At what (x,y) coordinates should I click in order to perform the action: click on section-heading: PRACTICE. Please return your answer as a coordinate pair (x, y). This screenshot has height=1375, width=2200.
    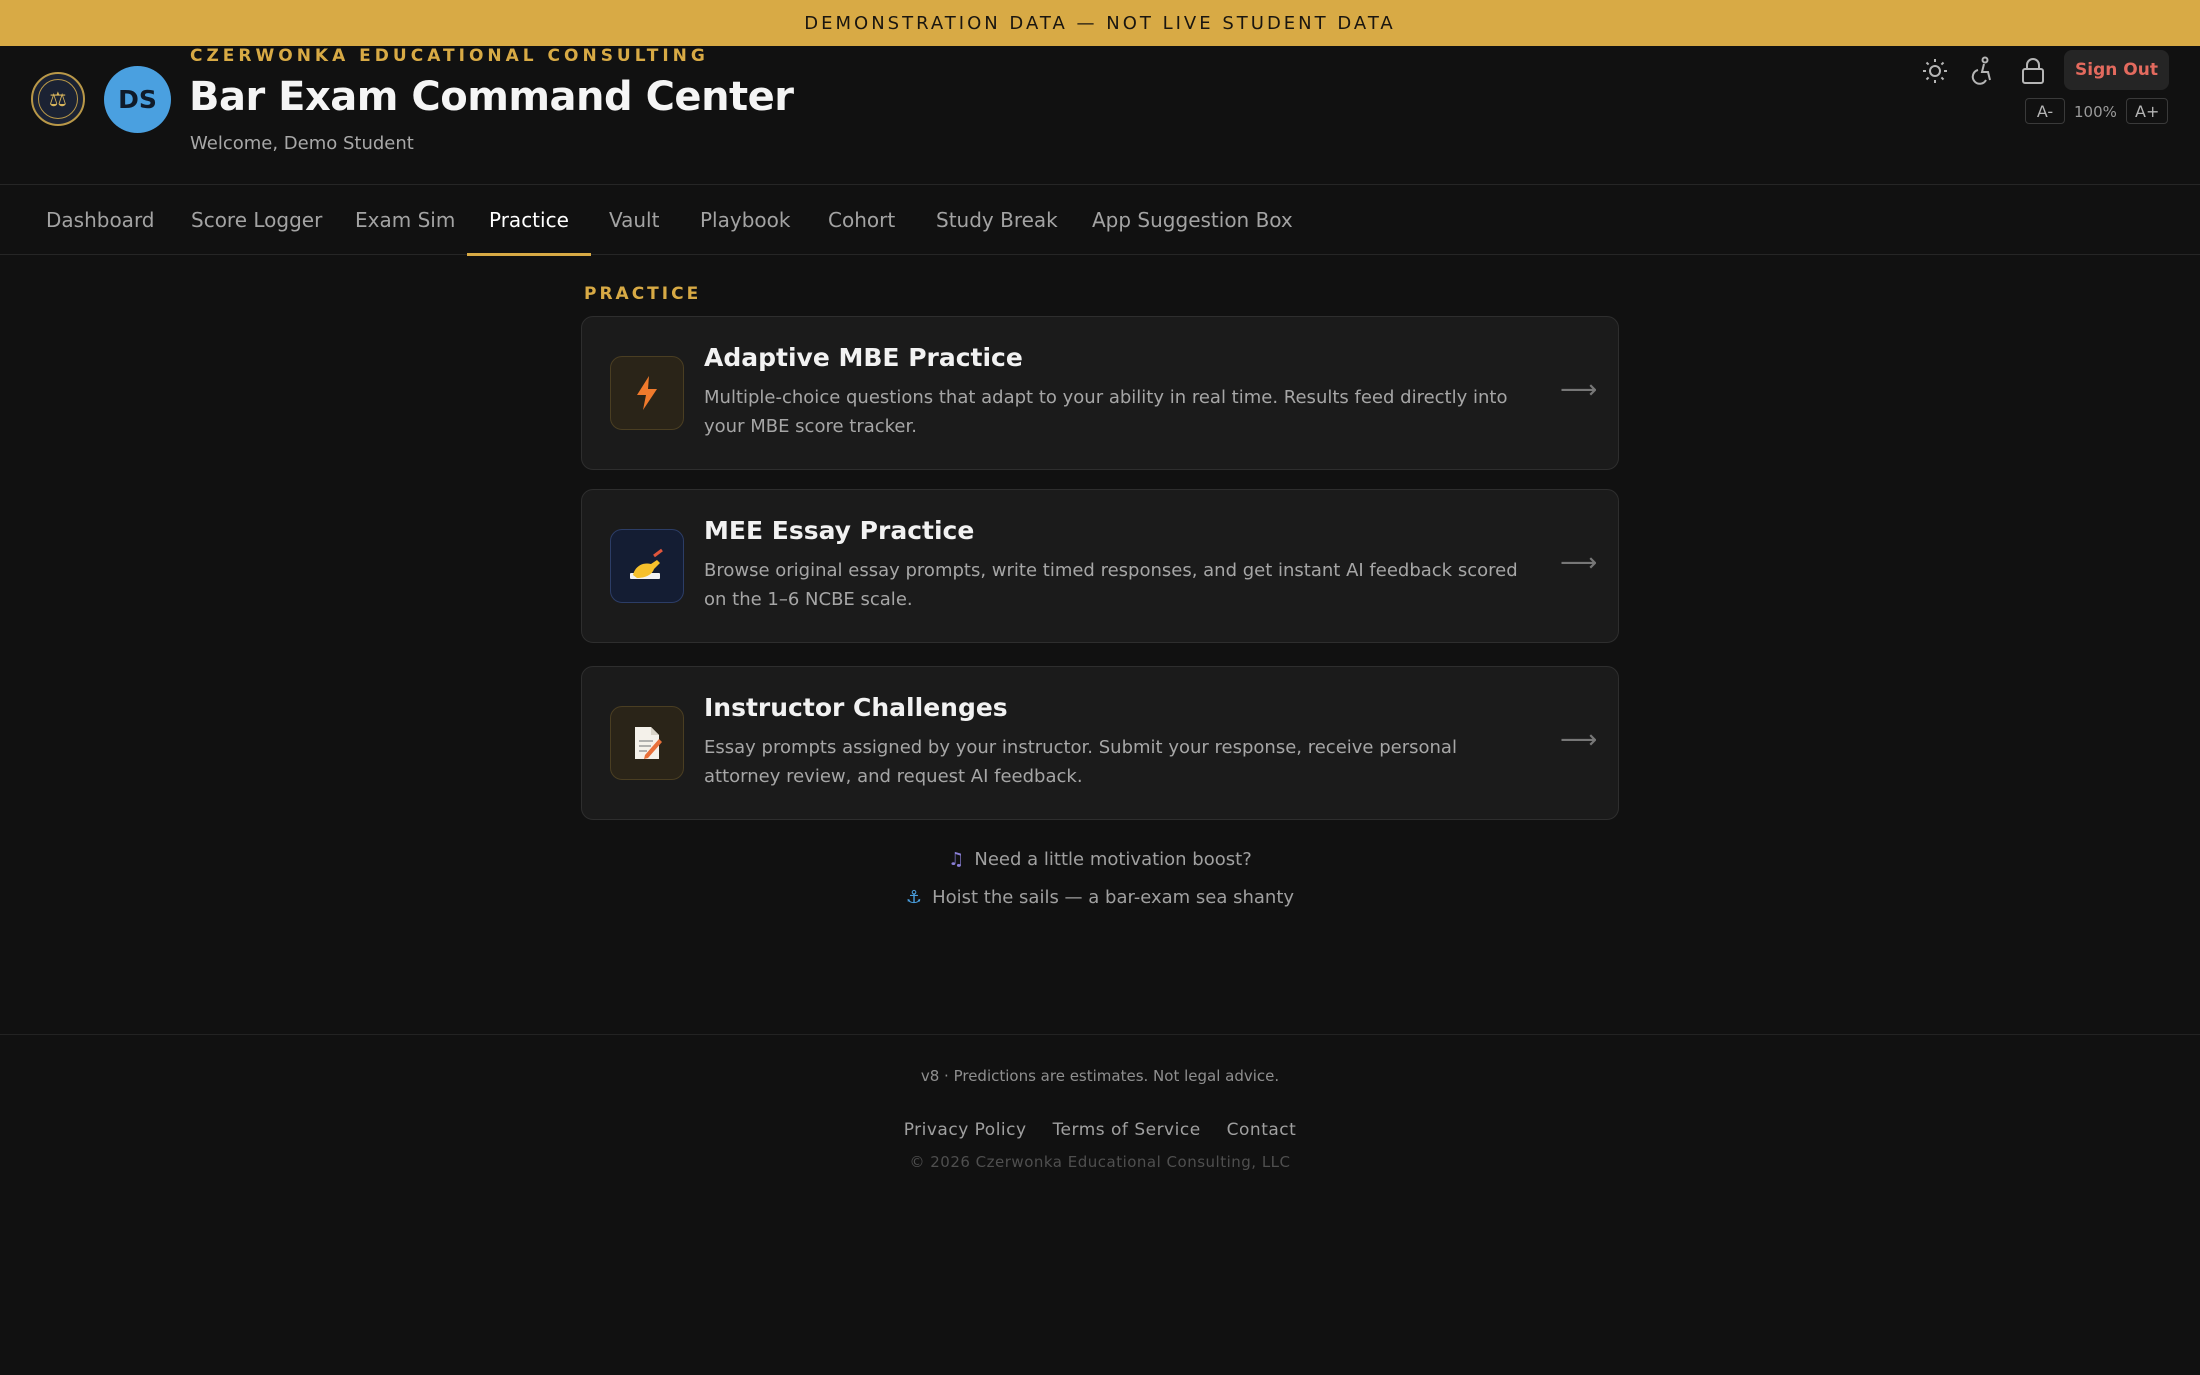
    Looking at the image, I should click on (643, 294).